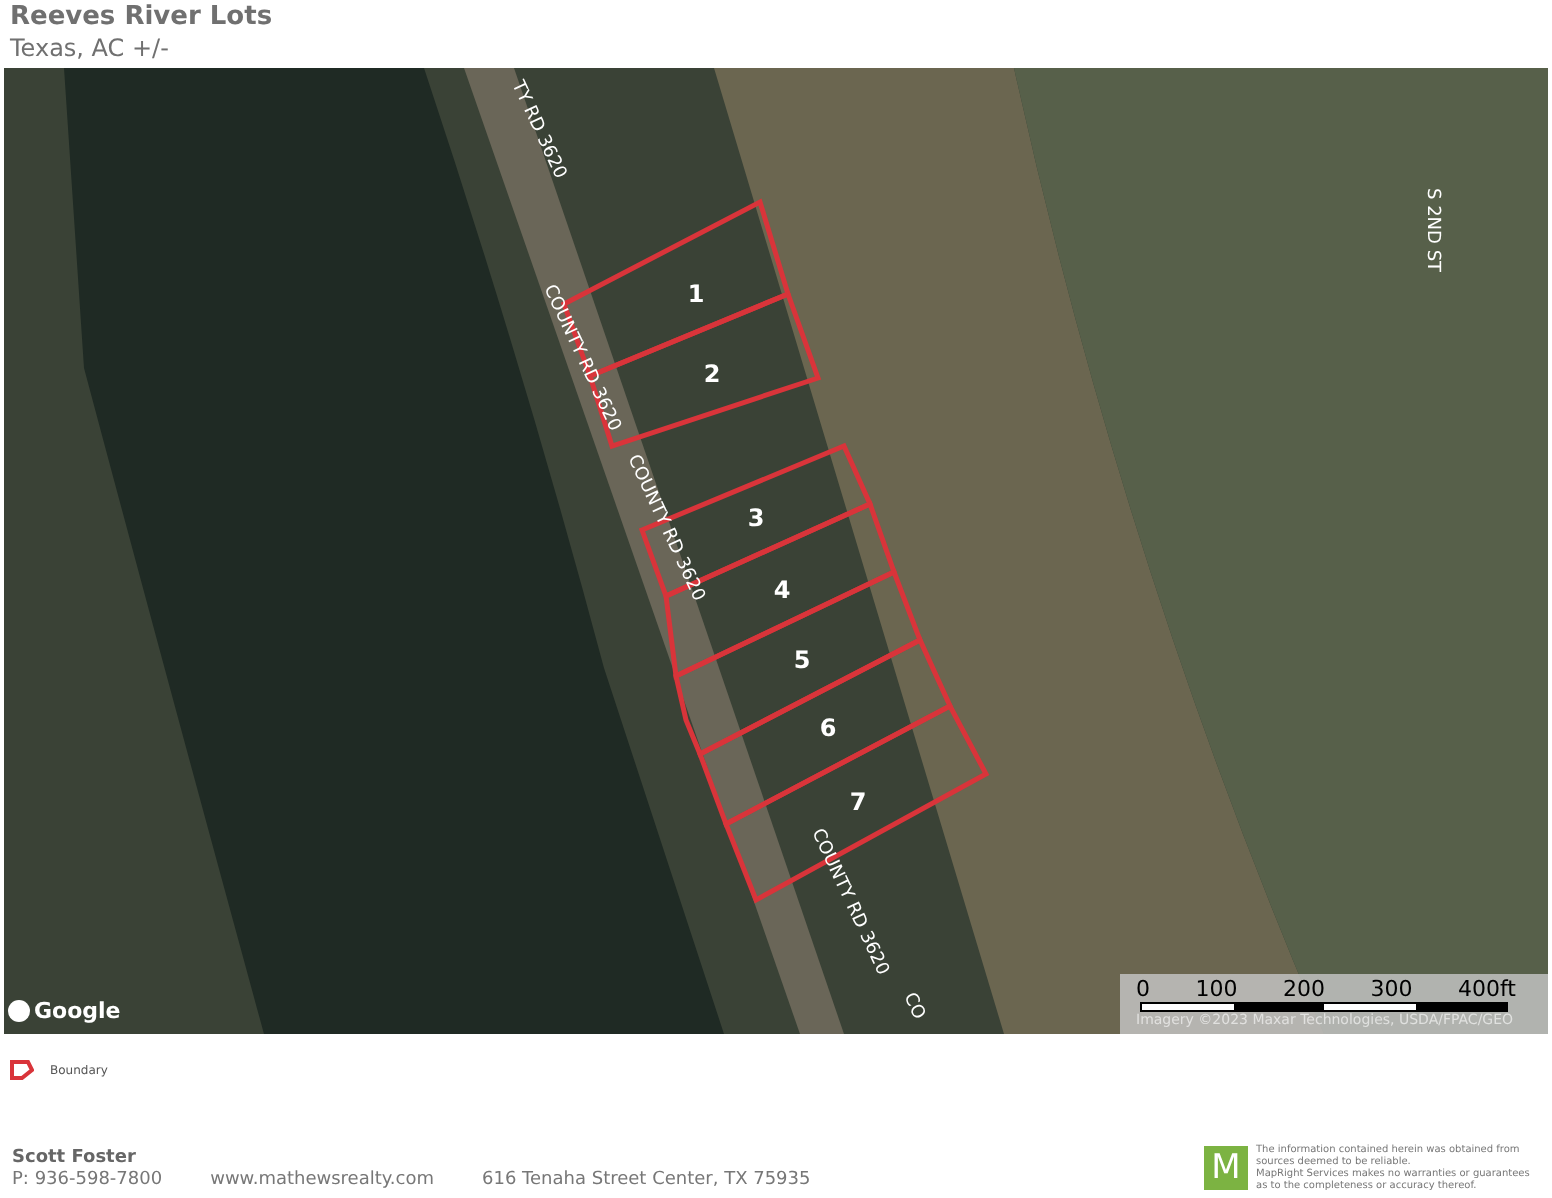 This screenshot has height=1198, width=1552. Describe the element at coordinates (1432, 230) in the screenshot. I see `road-label: S 2ND ST` at that location.